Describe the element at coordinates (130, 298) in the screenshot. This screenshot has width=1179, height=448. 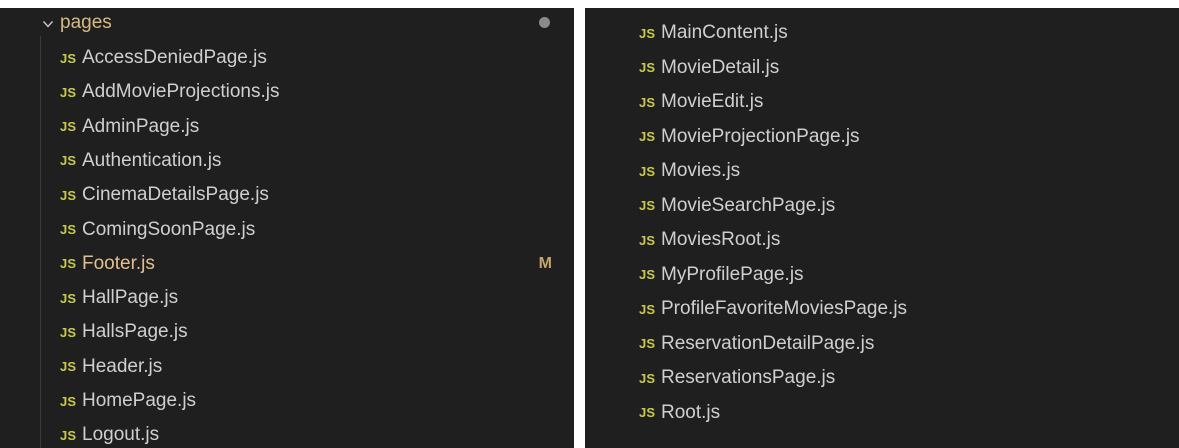
I see `file-name: HallPage.js` at that location.